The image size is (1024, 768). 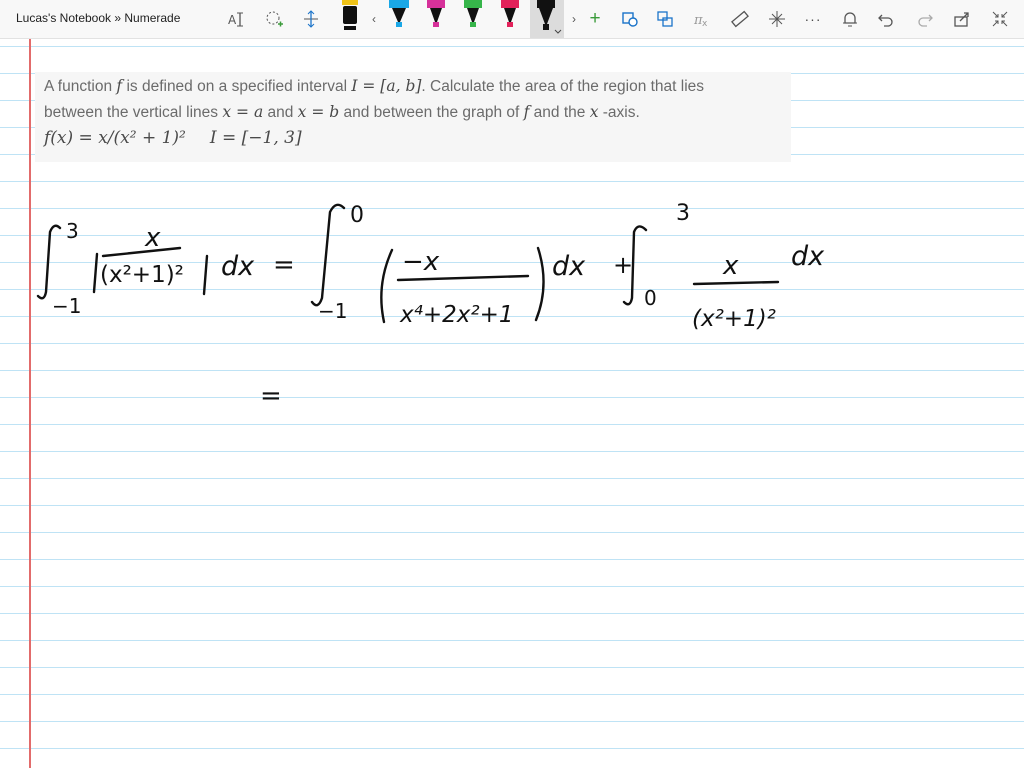 I want to click on integral2-upper-limit: 3, so click(x=683, y=213).